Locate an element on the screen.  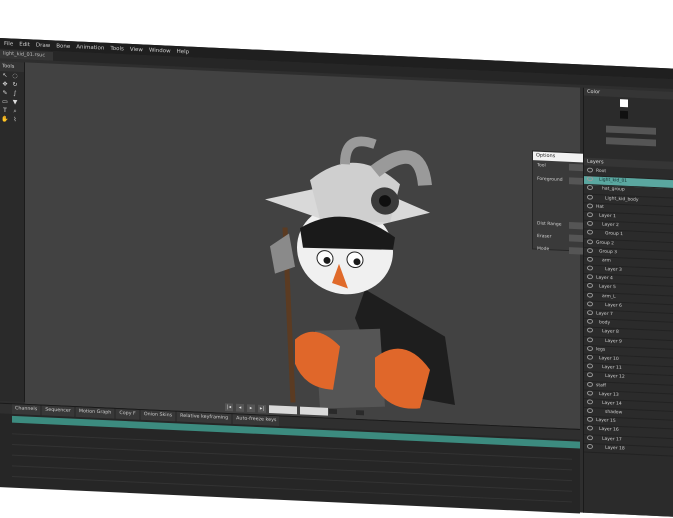
layer-name: Layer 18 is located at coordinates (615, 448).